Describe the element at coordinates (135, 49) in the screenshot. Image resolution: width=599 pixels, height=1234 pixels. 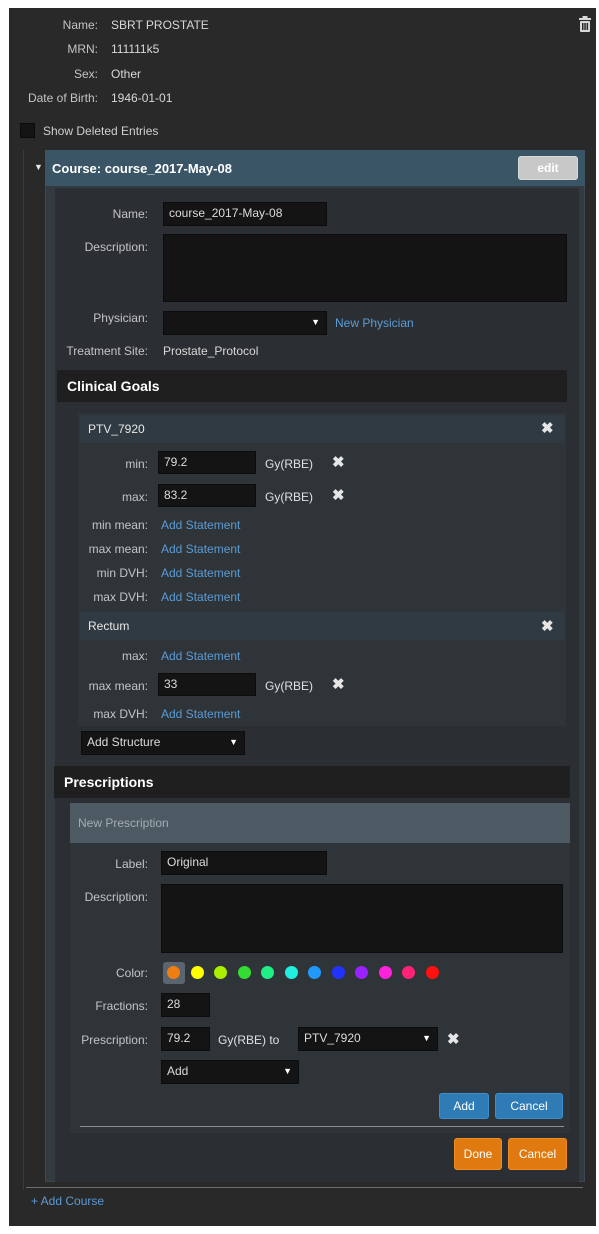
I see `mrn-value: 111111k5` at that location.